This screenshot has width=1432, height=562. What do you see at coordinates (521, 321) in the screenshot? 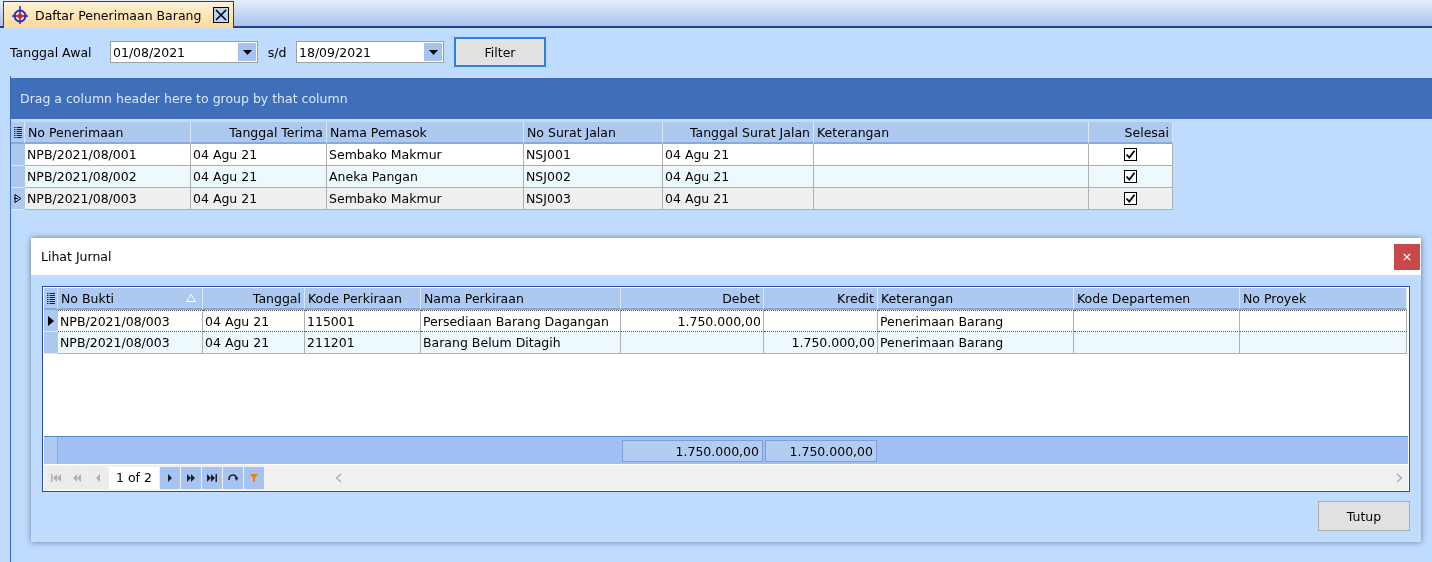
I see `table-cell: Persediaan Barang Dagangan` at bounding box center [521, 321].